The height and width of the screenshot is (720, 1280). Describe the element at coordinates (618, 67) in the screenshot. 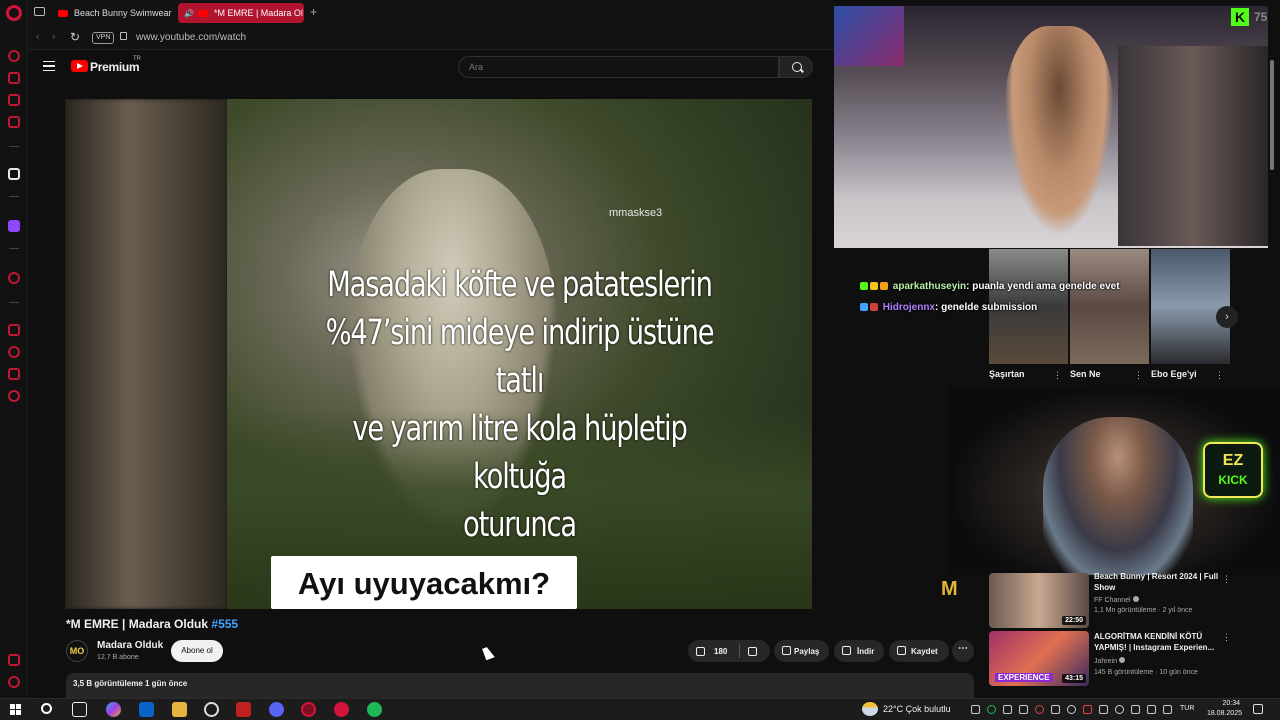

I see `search-input: Ara` at that location.